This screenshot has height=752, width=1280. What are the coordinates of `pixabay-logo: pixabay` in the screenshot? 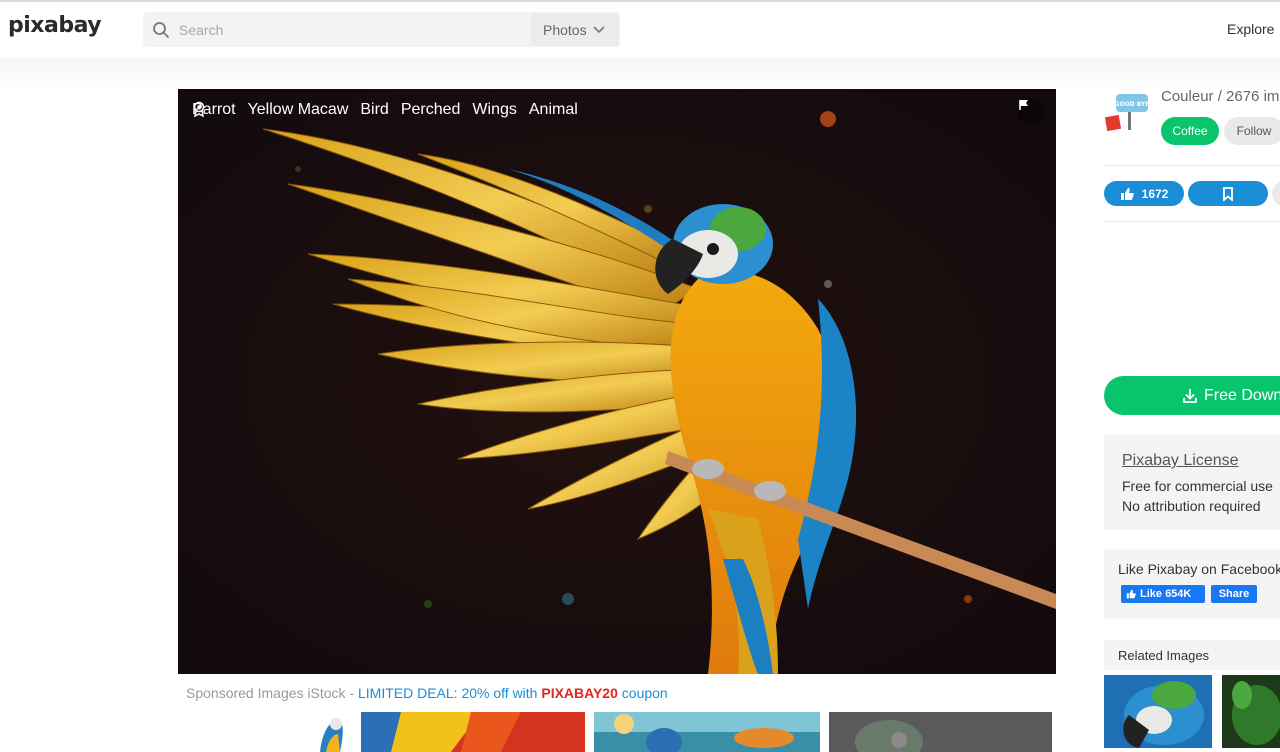 It's located at (55, 25).